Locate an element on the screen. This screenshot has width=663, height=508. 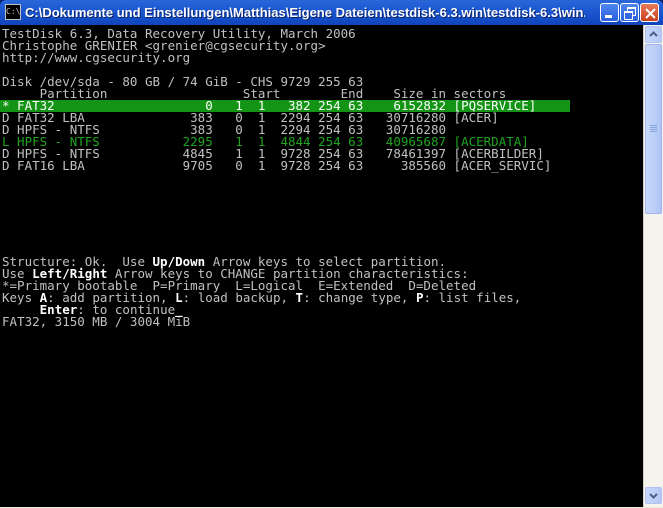
selected-partition-status: FAT32, 3150 MB / 3004 MiB is located at coordinates (96, 321).